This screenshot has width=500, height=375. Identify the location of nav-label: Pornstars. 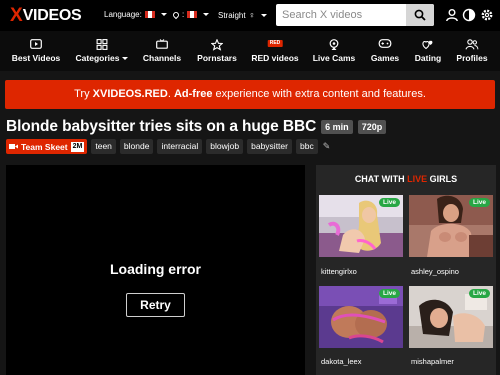
(217, 58).